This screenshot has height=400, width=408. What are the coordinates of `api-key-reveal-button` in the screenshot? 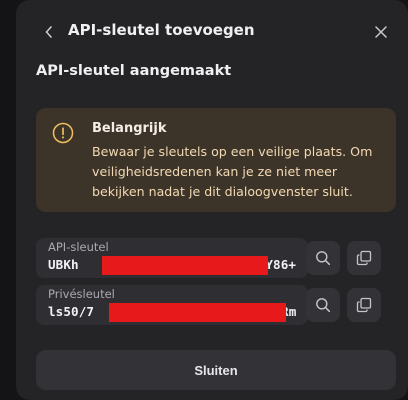 It's located at (323, 258).